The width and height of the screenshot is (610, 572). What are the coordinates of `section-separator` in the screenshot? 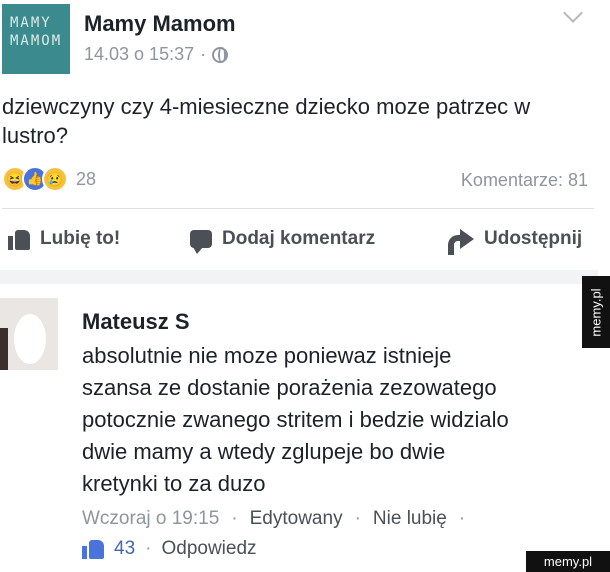 It's located at (299, 277).